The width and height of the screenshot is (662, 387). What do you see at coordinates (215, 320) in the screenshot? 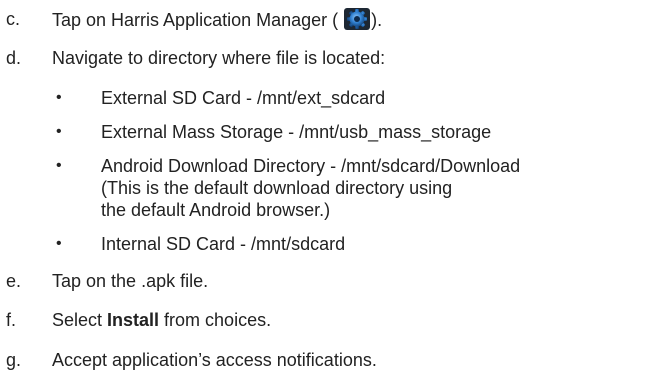
I see `step-f-text-after: from choices.` at bounding box center [215, 320].